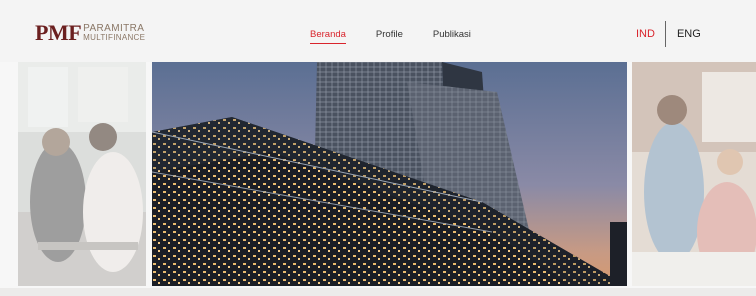 The image size is (756, 296). What do you see at coordinates (58, 32) in the screenshot?
I see `logo-mark: PMF` at bounding box center [58, 32].